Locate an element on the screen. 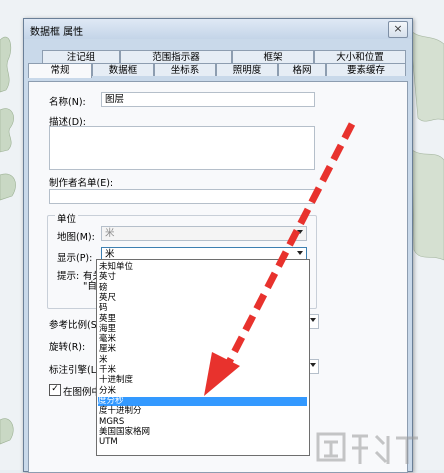 The width and height of the screenshot is (444, 473). tab-extent-indicators: 范围指示器 is located at coordinates (176, 56).